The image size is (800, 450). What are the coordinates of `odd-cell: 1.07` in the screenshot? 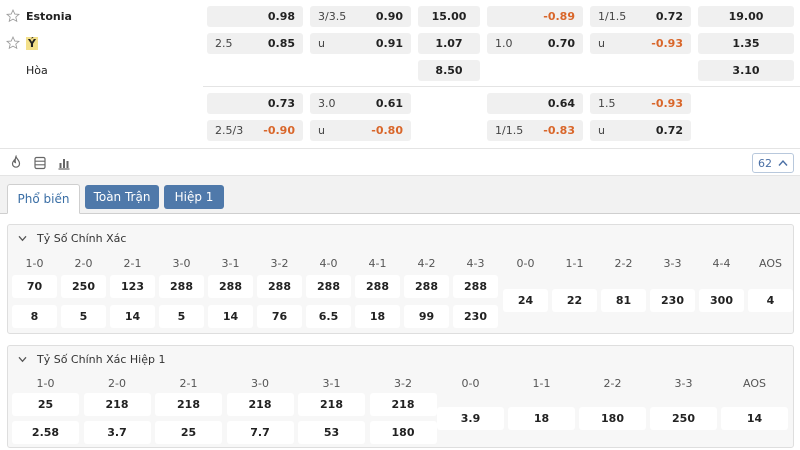 It's located at (449, 43).